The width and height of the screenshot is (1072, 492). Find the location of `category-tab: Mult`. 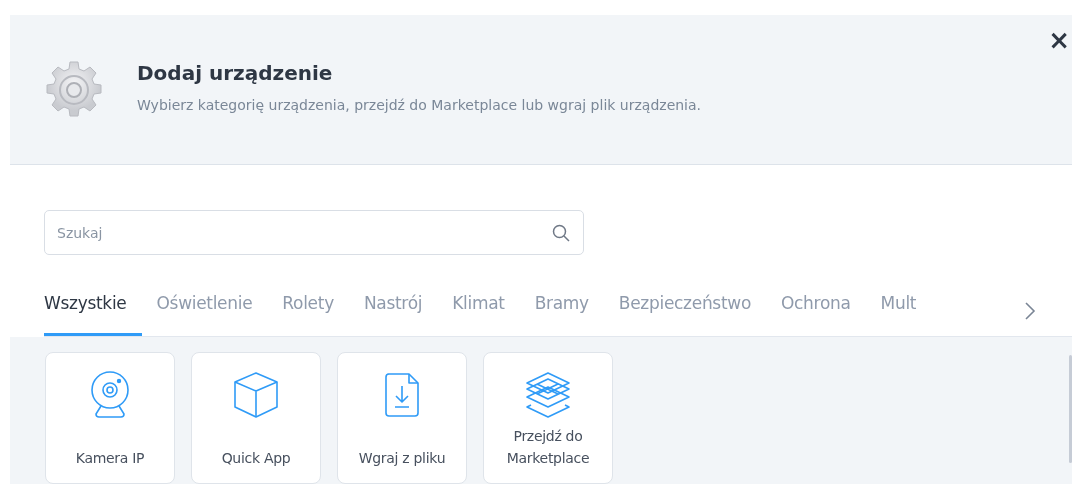

category-tab: Mult is located at coordinates (898, 314).